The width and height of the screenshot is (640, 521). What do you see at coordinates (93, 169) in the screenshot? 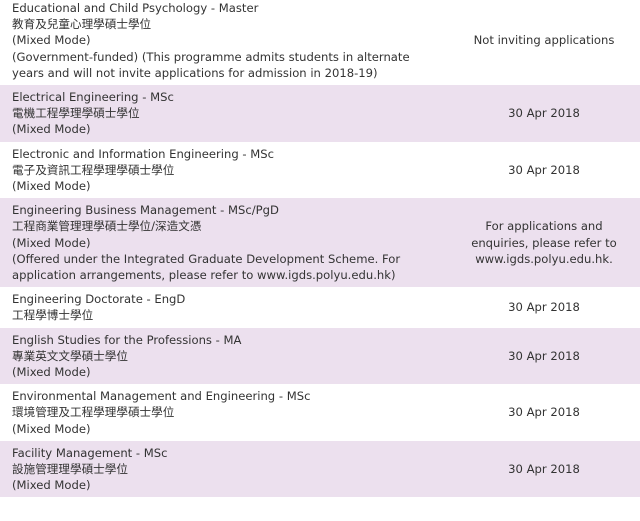
I see `programme-chinese-title: 電子及資訊工程學理學碩士學位` at bounding box center [93, 169].